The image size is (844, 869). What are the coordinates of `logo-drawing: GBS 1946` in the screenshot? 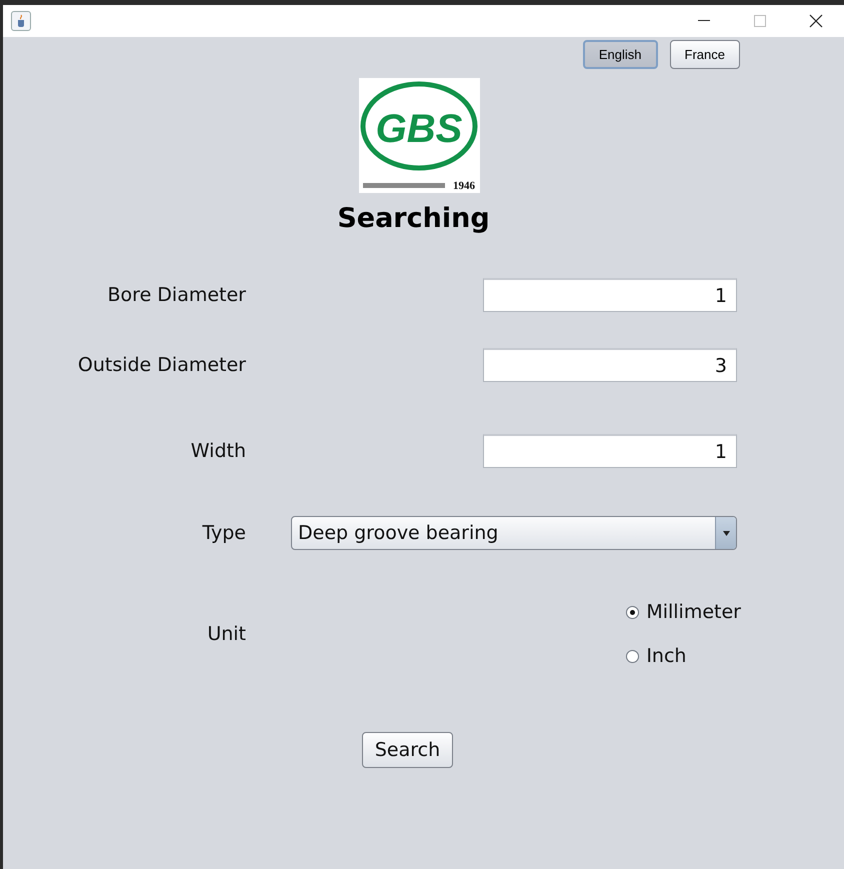 It's located at (419, 135).